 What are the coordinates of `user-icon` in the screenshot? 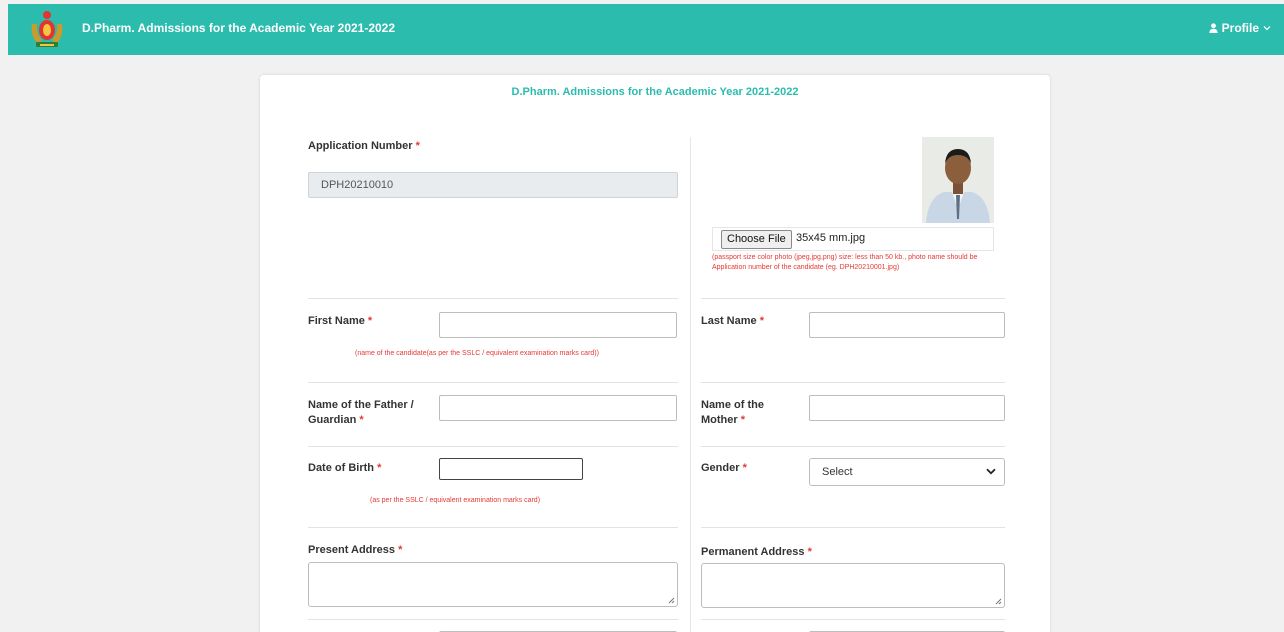 It's located at (1213, 28).